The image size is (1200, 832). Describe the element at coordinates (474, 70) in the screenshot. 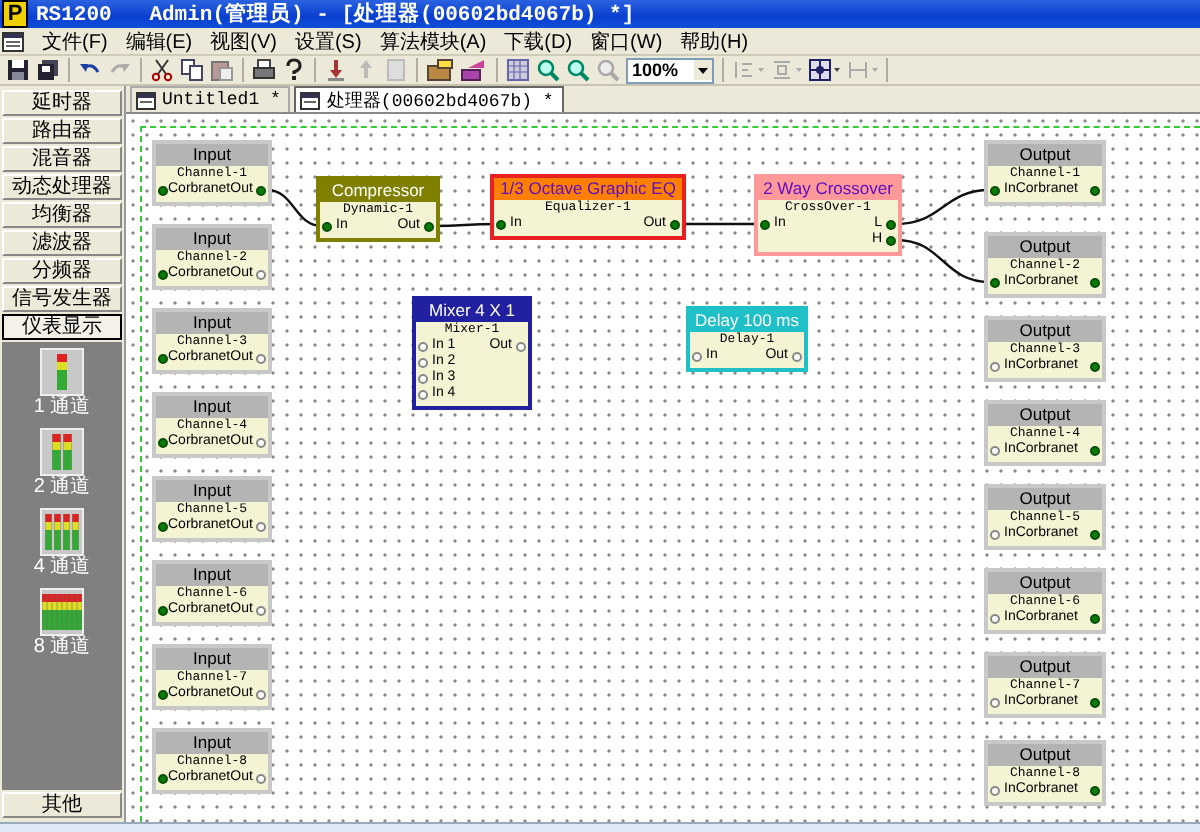

I see `device-link-icon` at that location.